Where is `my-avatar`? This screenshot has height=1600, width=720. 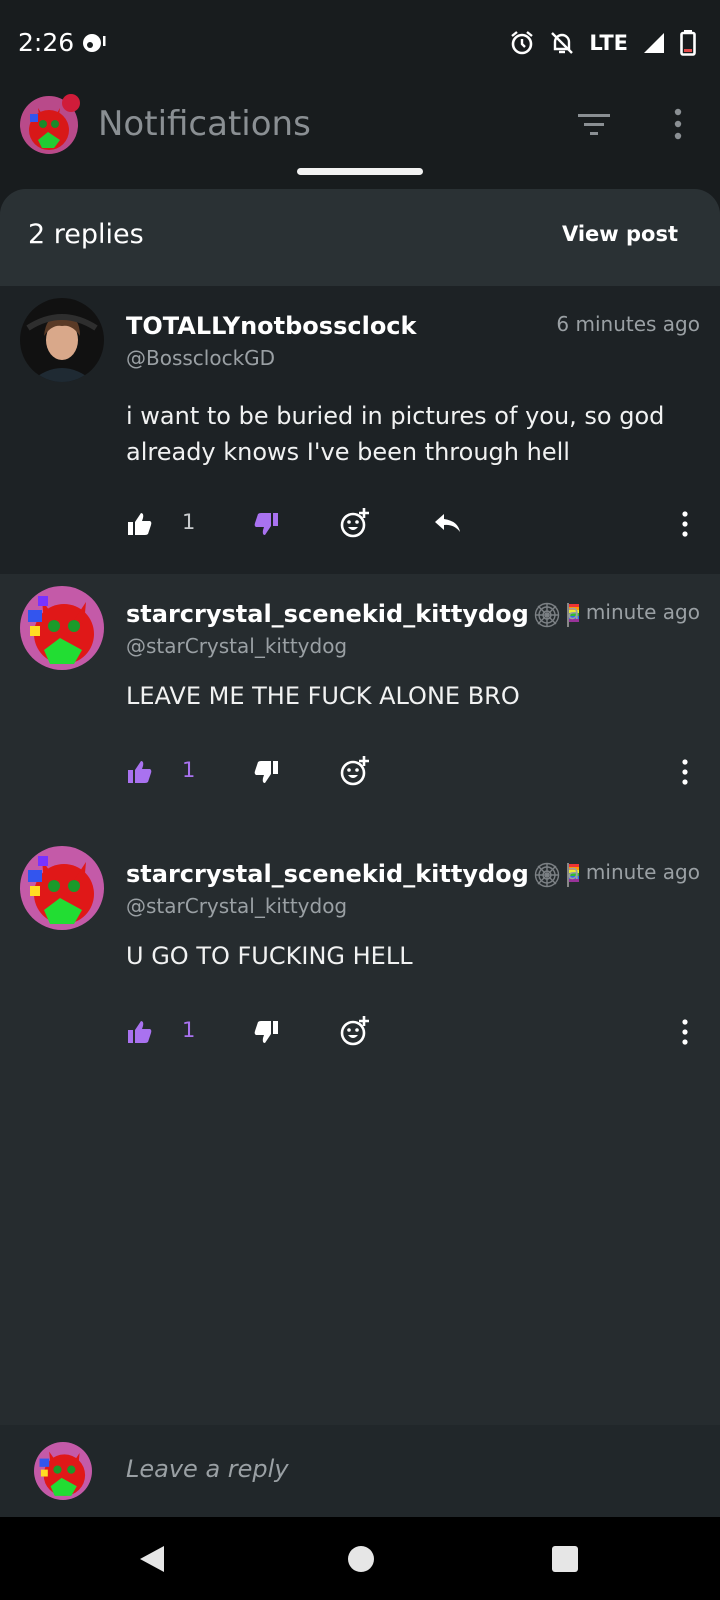 my-avatar is located at coordinates (63, 1471).